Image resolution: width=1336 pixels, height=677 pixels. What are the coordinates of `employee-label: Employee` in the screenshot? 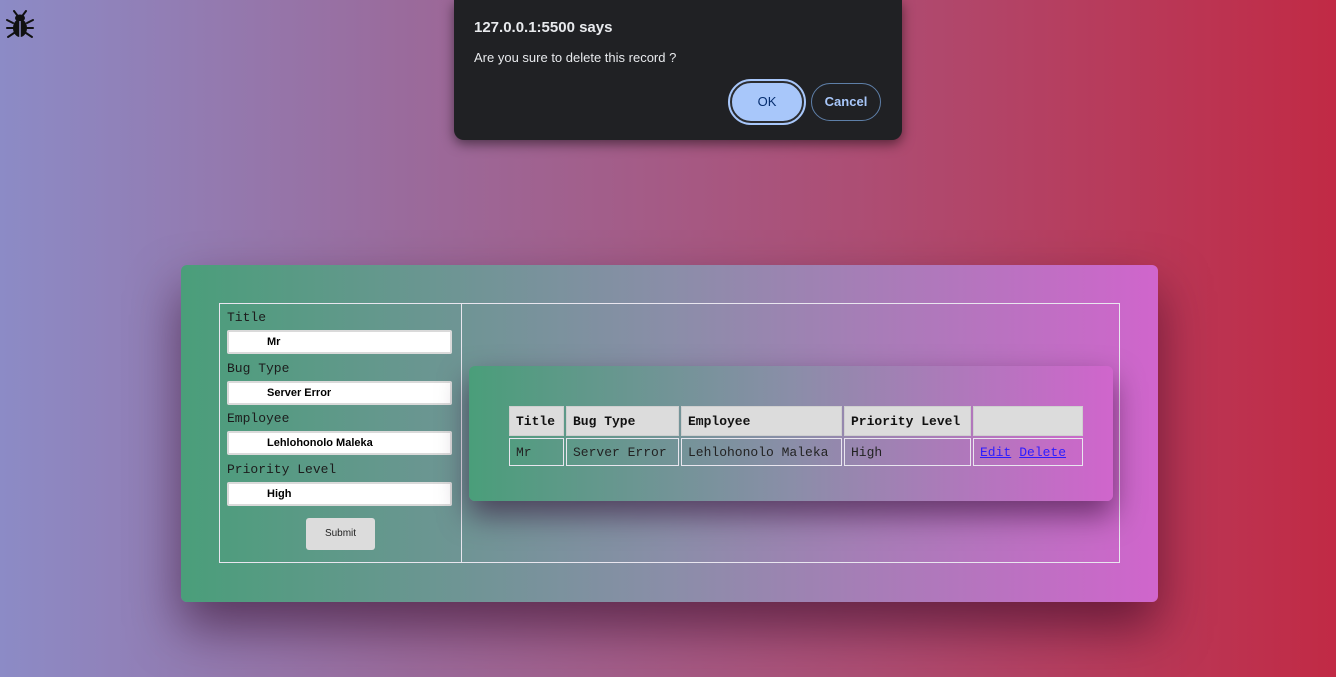 It's located at (258, 418).